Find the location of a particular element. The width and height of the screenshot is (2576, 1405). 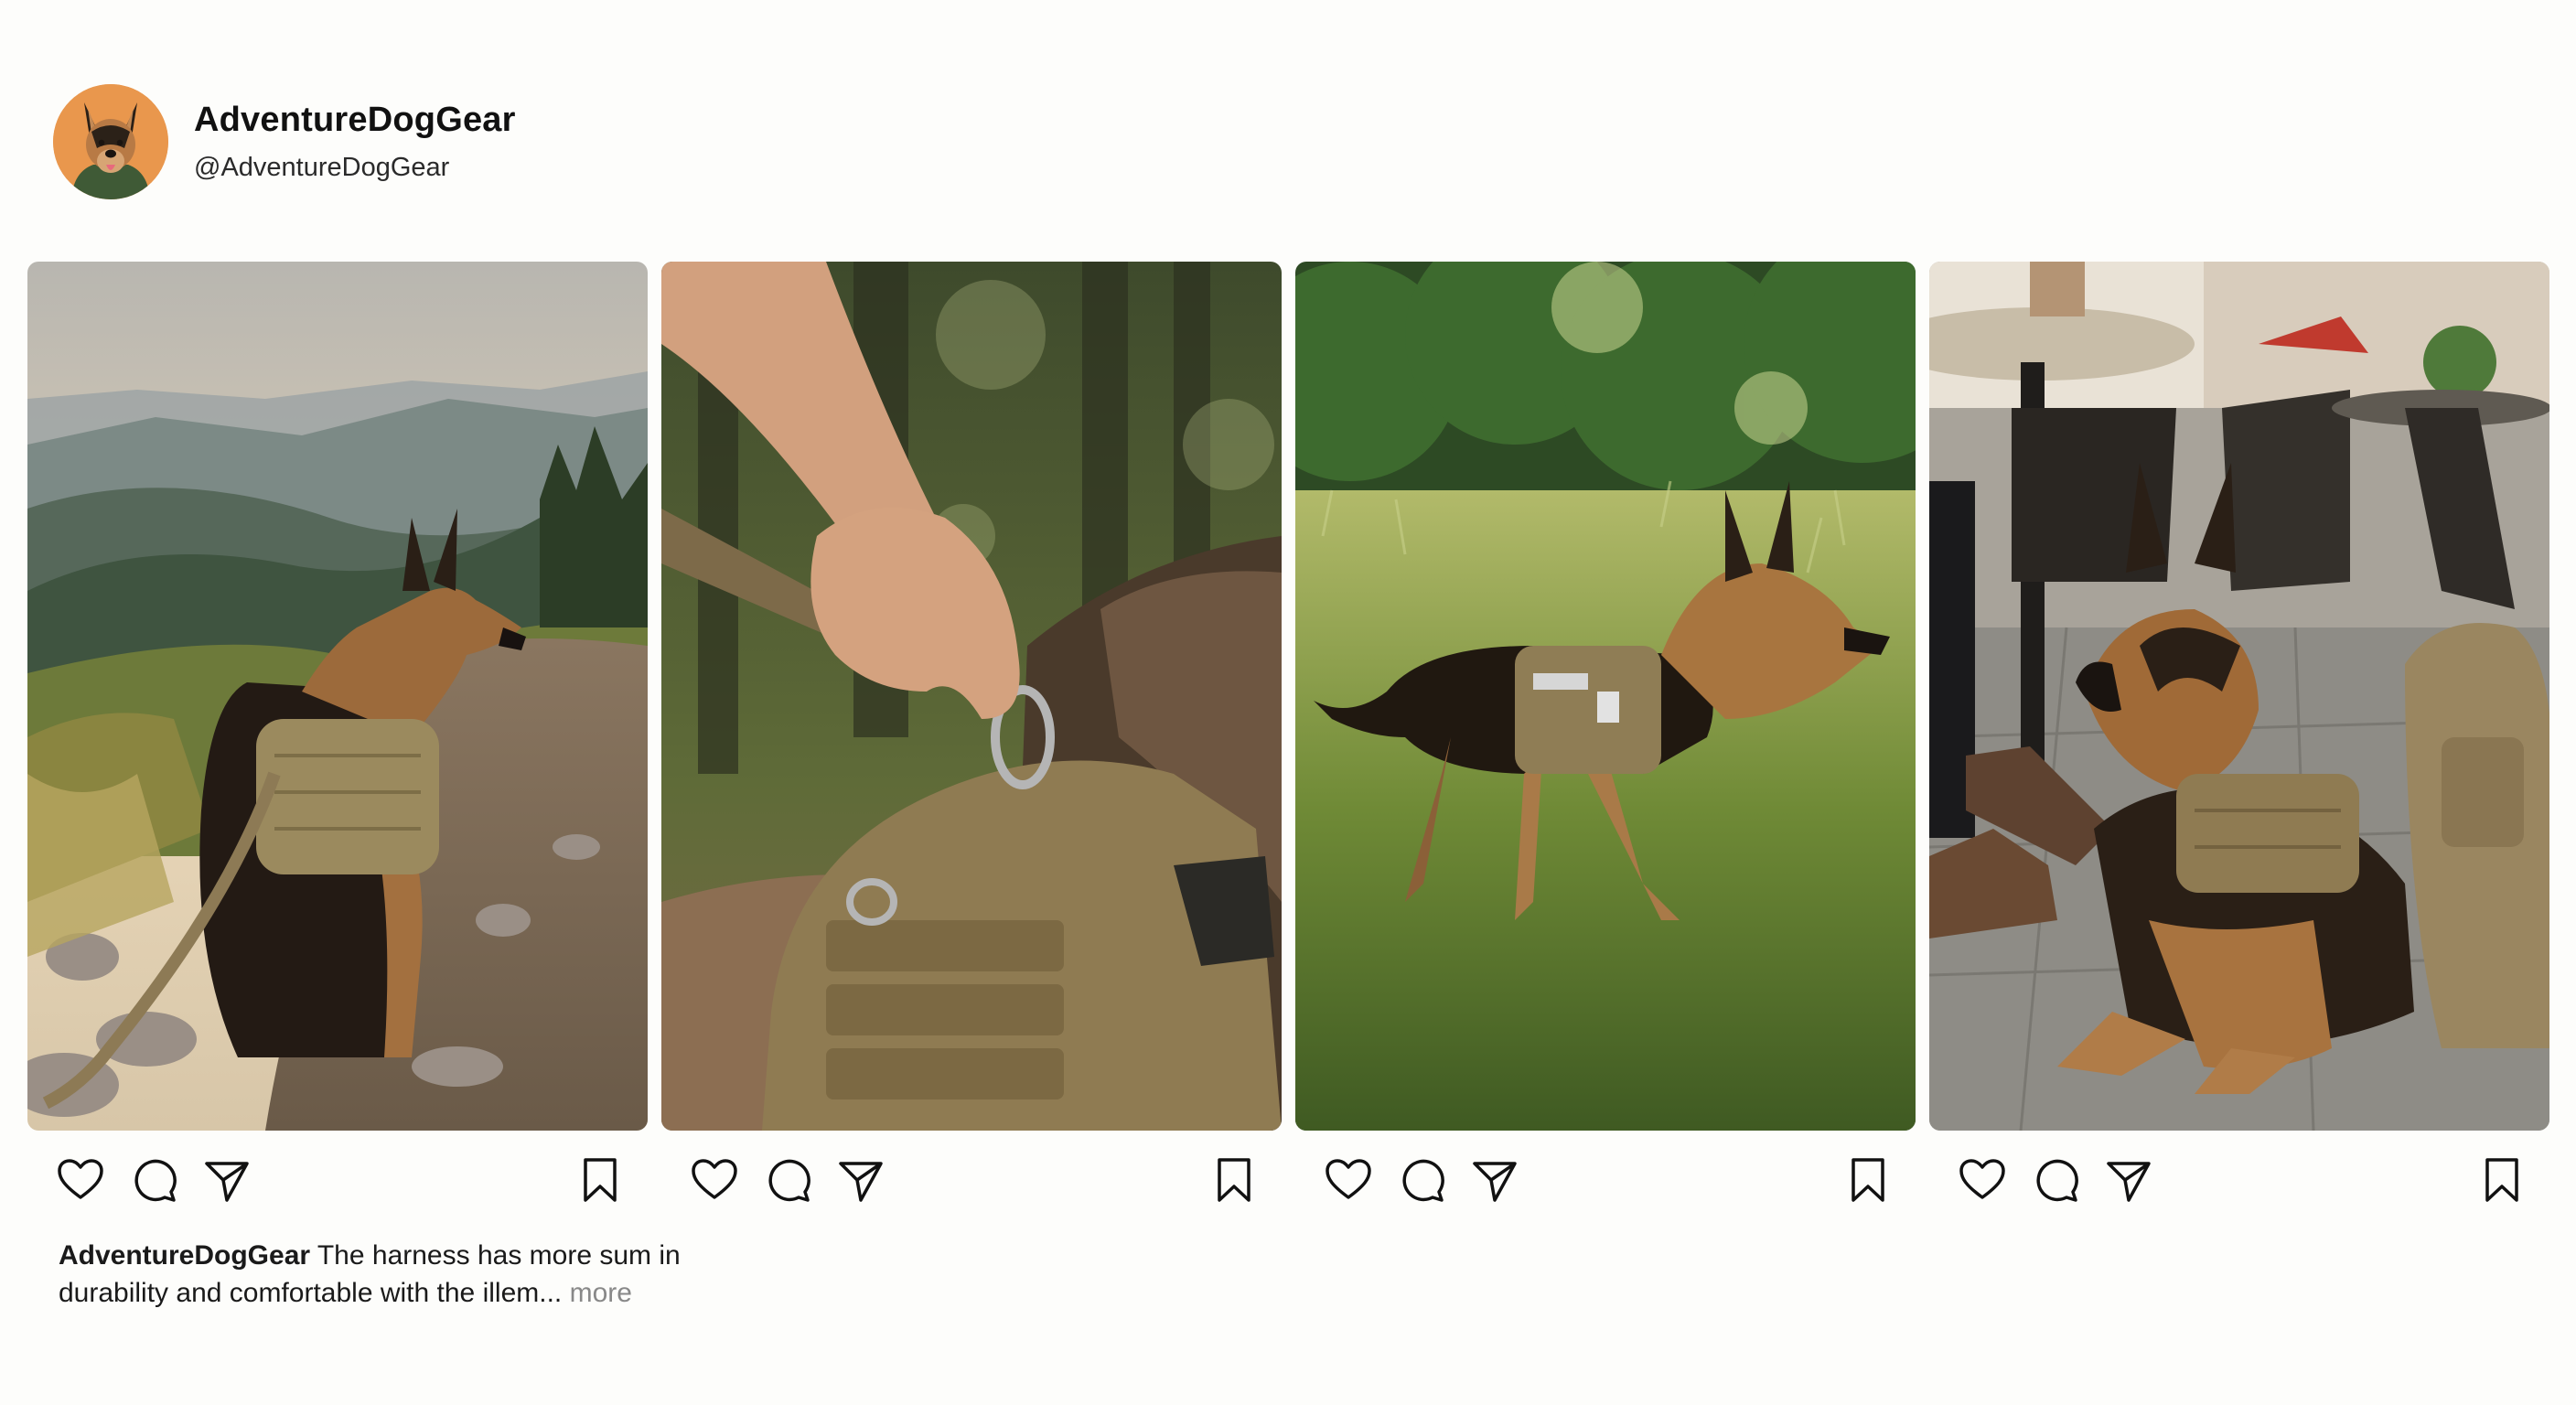

dog-lying-at-cafe-photo is located at coordinates (2239, 696).